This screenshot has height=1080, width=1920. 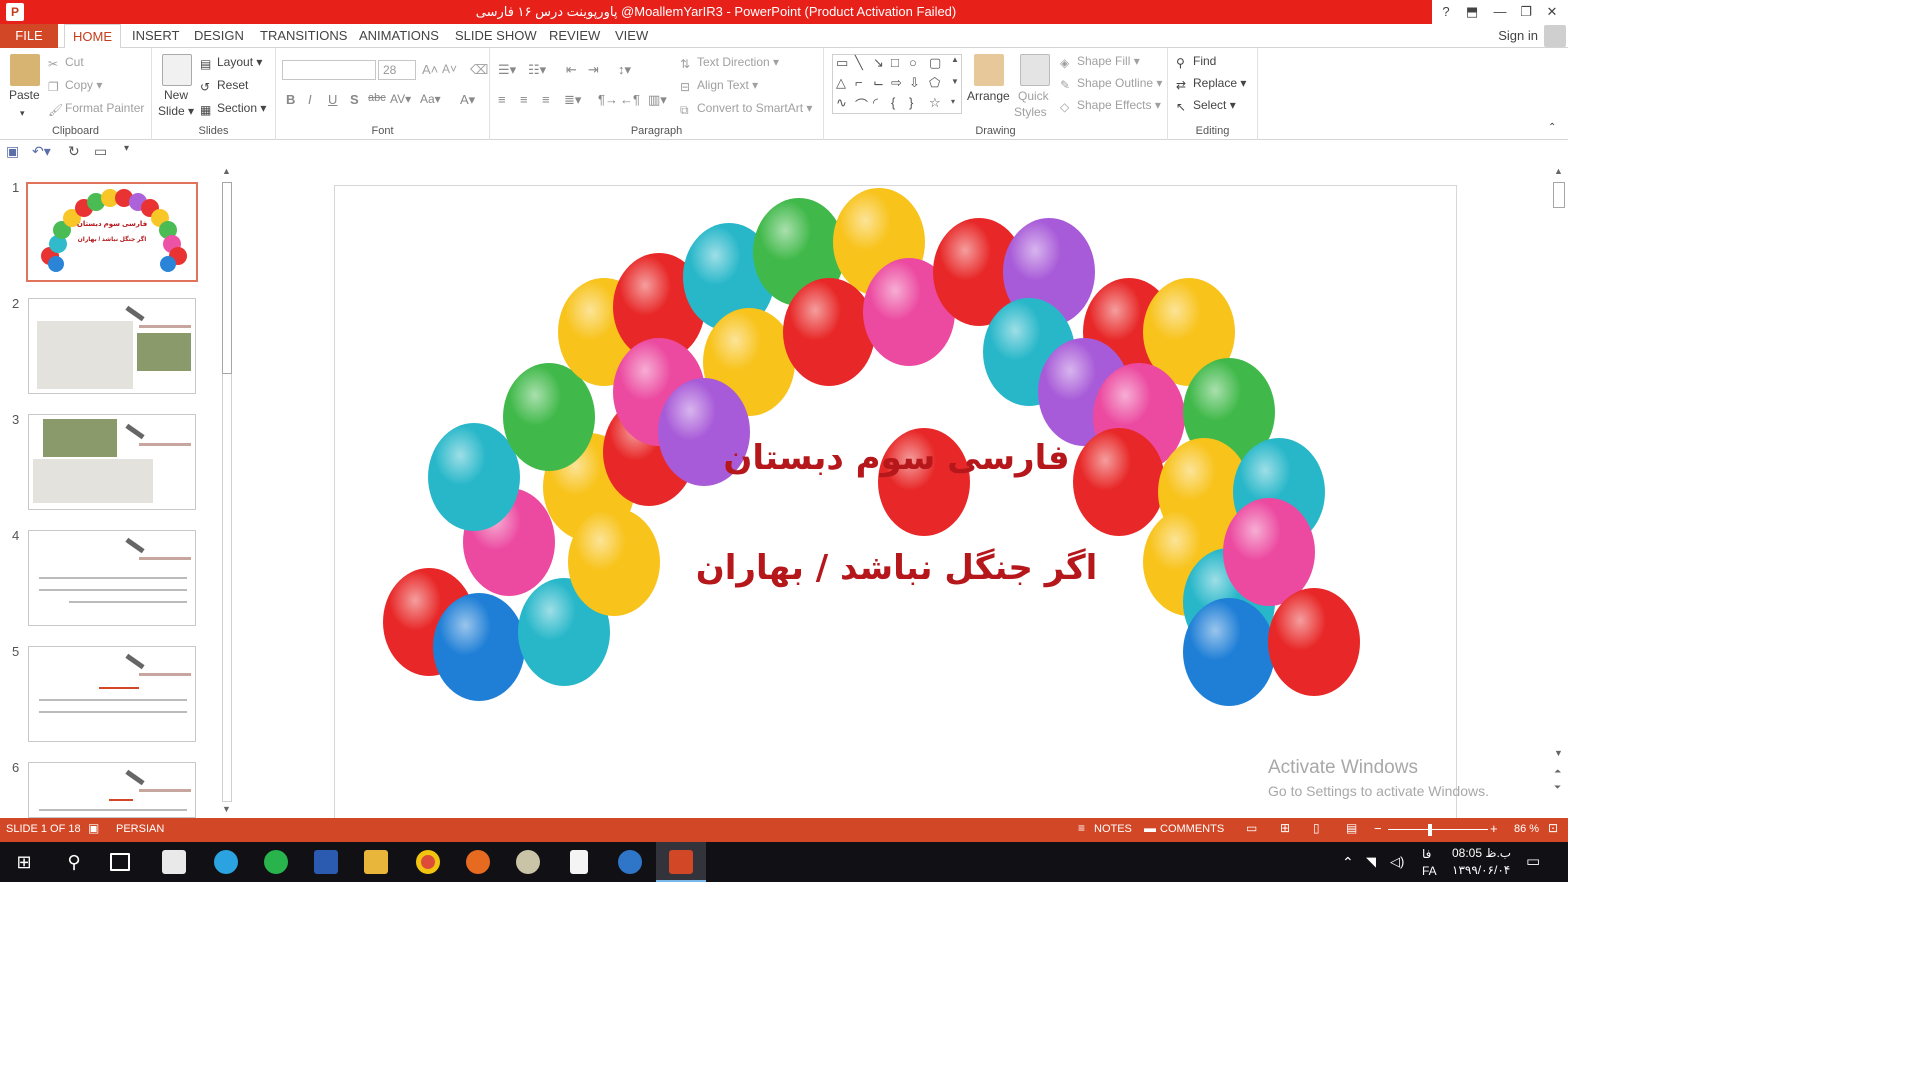 What do you see at coordinates (1285, 828) in the screenshot?
I see `slide-sorter-icon: ⊞` at bounding box center [1285, 828].